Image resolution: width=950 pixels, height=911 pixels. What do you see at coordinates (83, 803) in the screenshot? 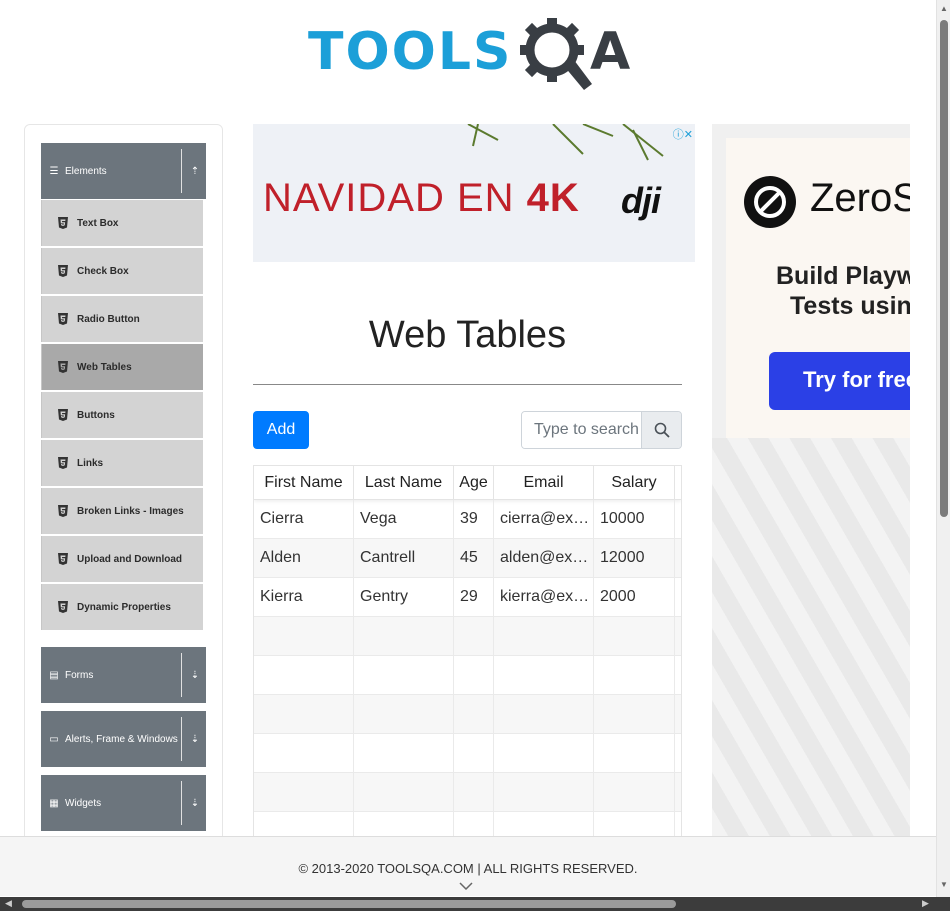
I see `group-label: Widgets` at bounding box center [83, 803].